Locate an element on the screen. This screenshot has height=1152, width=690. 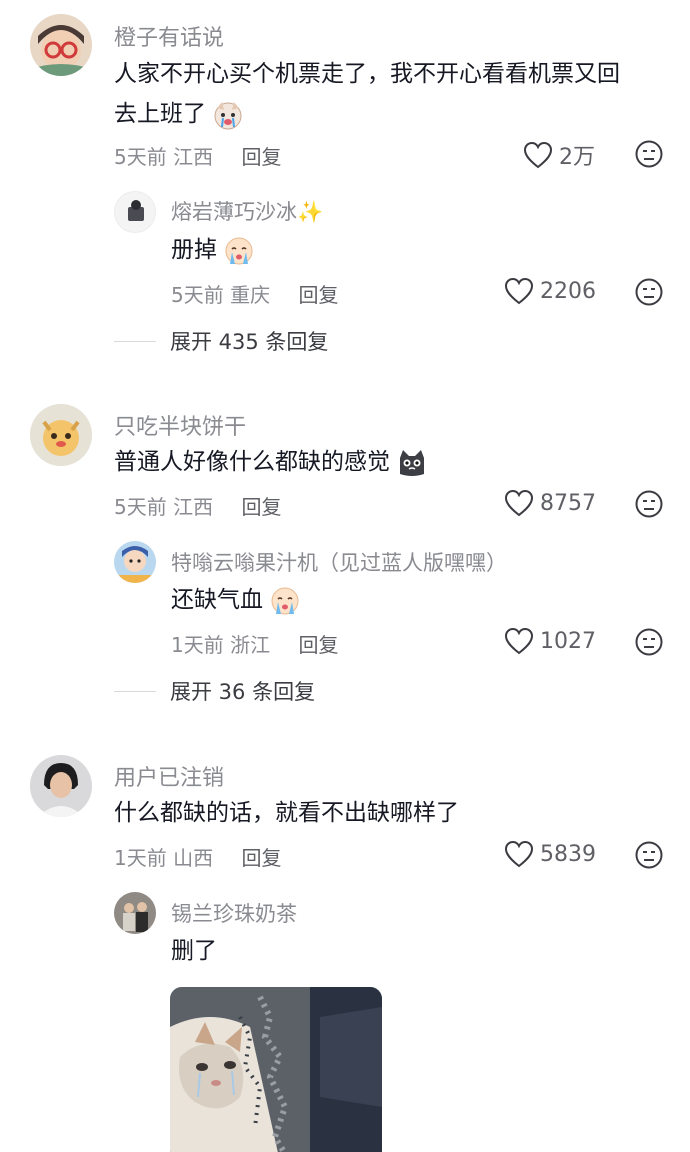
like-count: 1027 is located at coordinates (568, 641).